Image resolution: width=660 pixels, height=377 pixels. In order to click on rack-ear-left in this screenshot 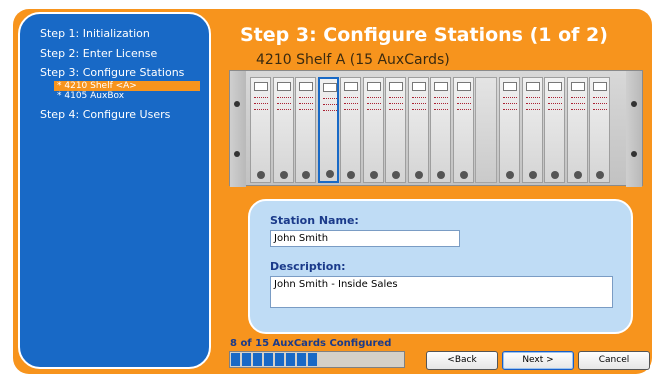, I will do `click(238, 129)`.